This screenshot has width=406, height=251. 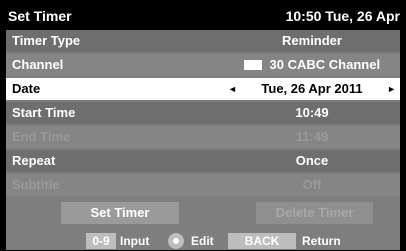 I want to click on value-timer-type: Reminder, so click(x=312, y=41).